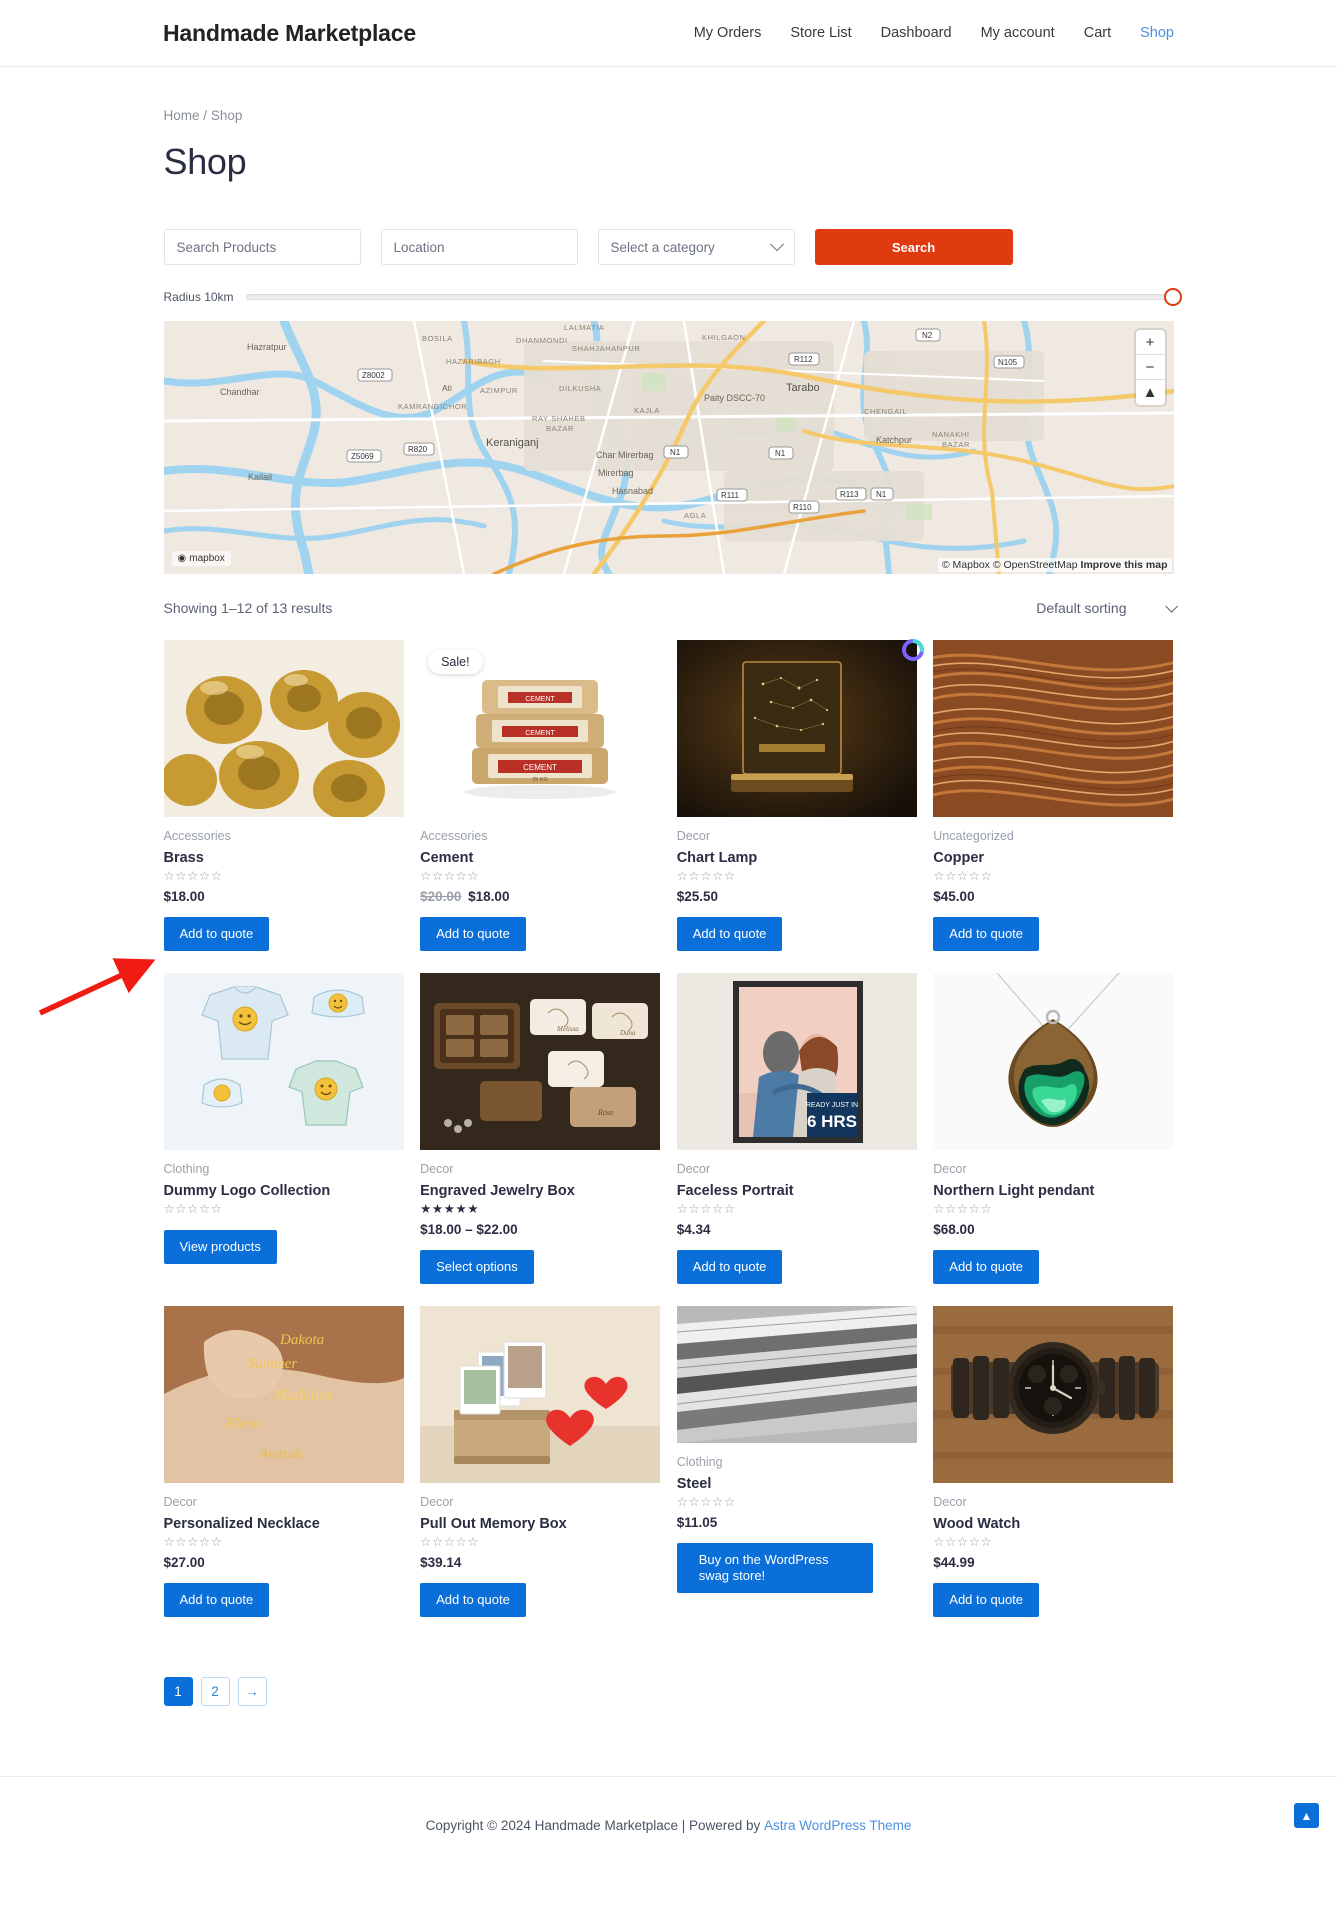  I want to click on product-price: $4.34, so click(797, 1229).